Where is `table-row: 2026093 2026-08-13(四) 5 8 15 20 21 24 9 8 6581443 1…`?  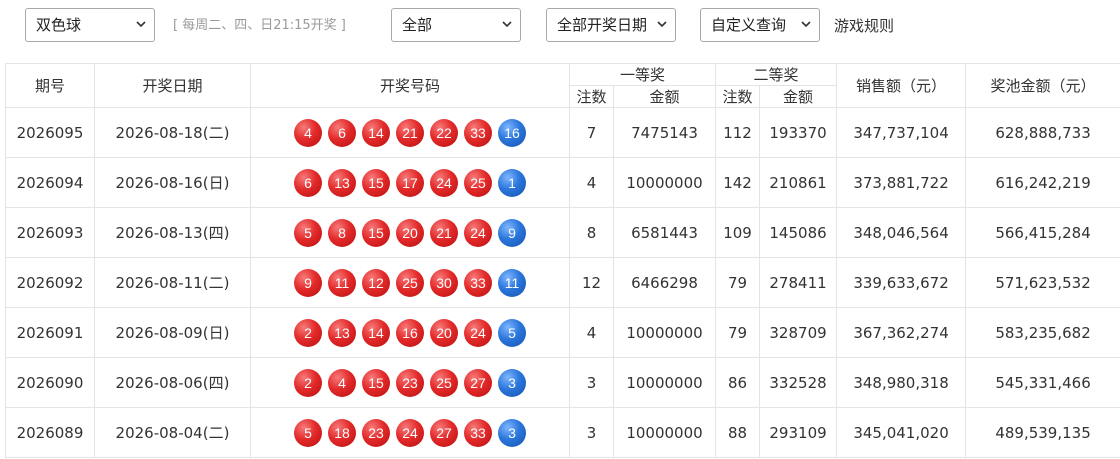
table-row: 2026093 2026-08-13(四) 5 8 15 20 21 24 9 8 6581443 1… is located at coordinates (562, 232).